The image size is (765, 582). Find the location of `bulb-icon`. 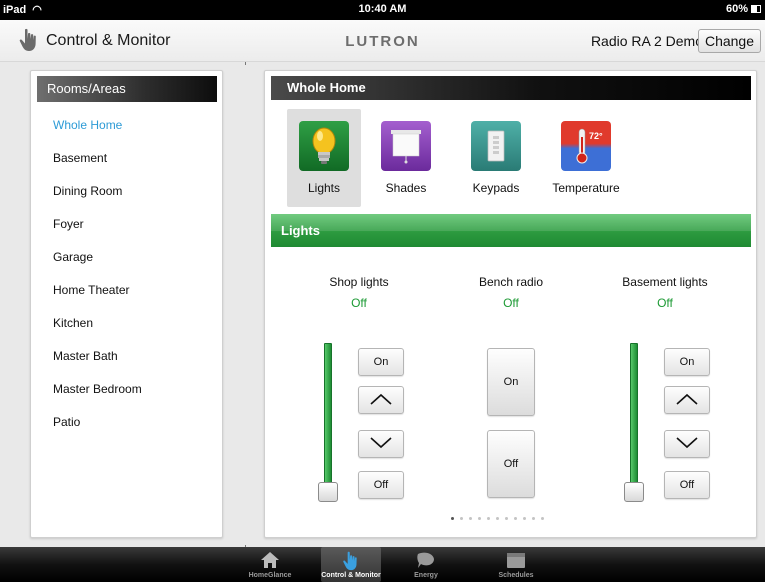

bulb-icon is located at coordinates (324, 146).